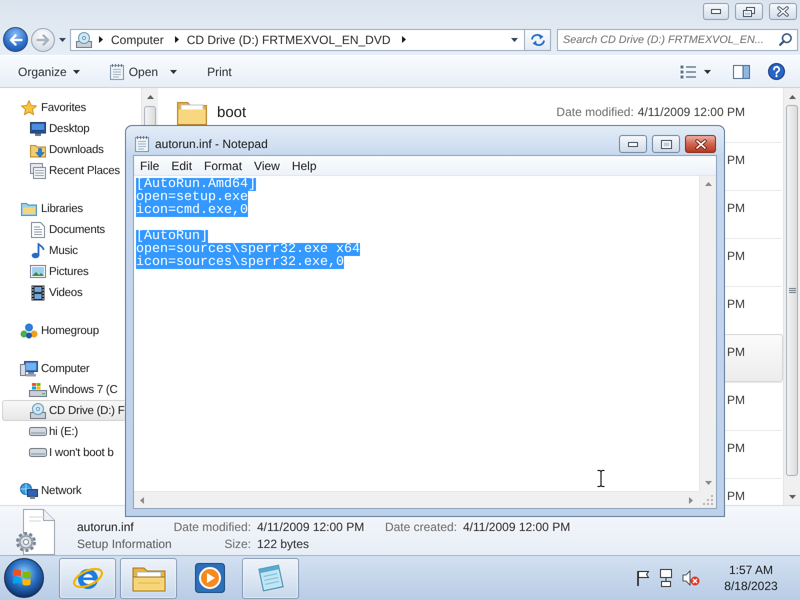 The image size is (800, 600). I want to click on text-cursor-icon, so click(601, 478).